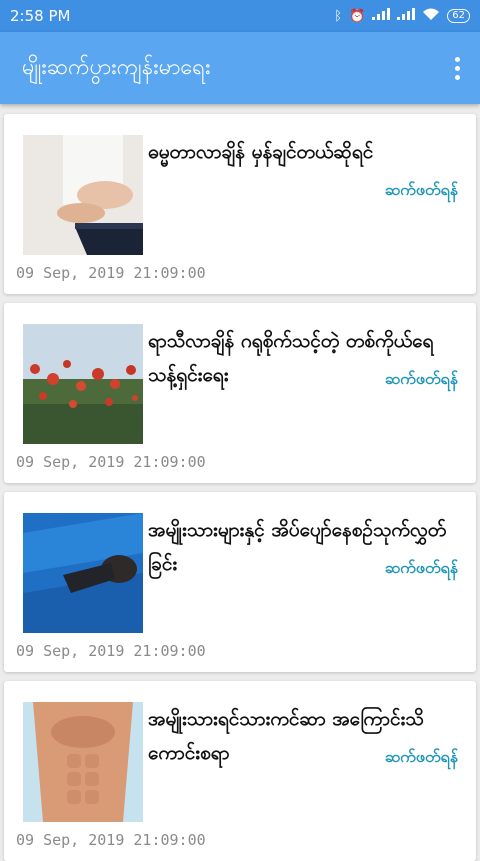 The height and width of the screenshot is (861, 480). Describe the element at coordinates (457, 68) in the screenshot. I see `more-vert-icon` at that location.